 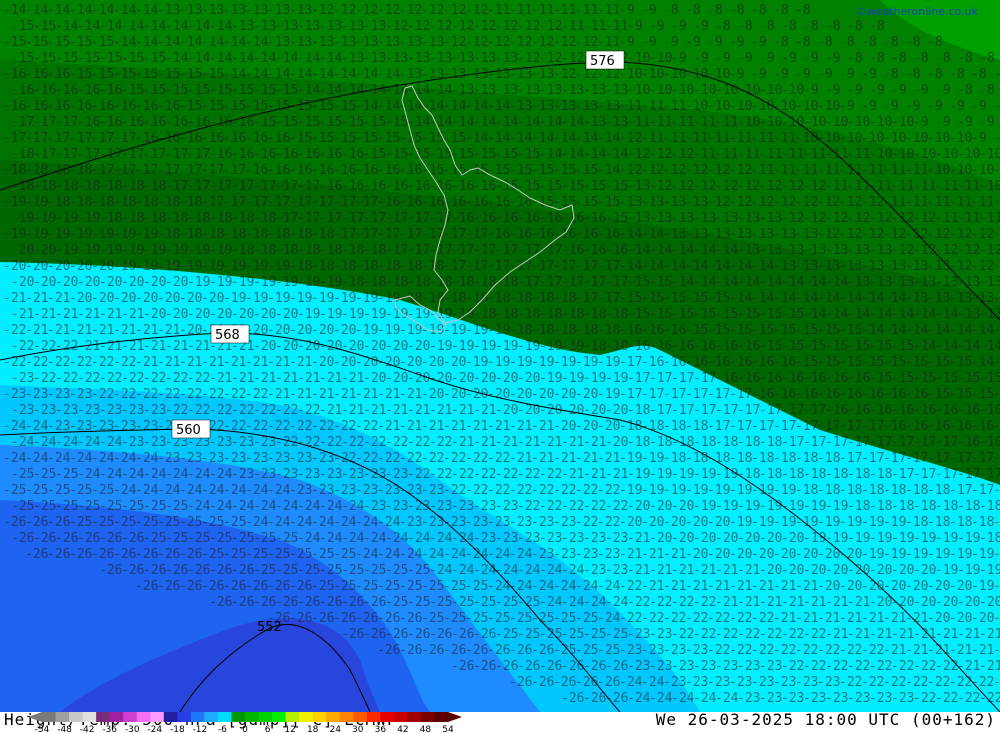 I want to click on scale-tick-label: 36, so click(x=381, y=729).